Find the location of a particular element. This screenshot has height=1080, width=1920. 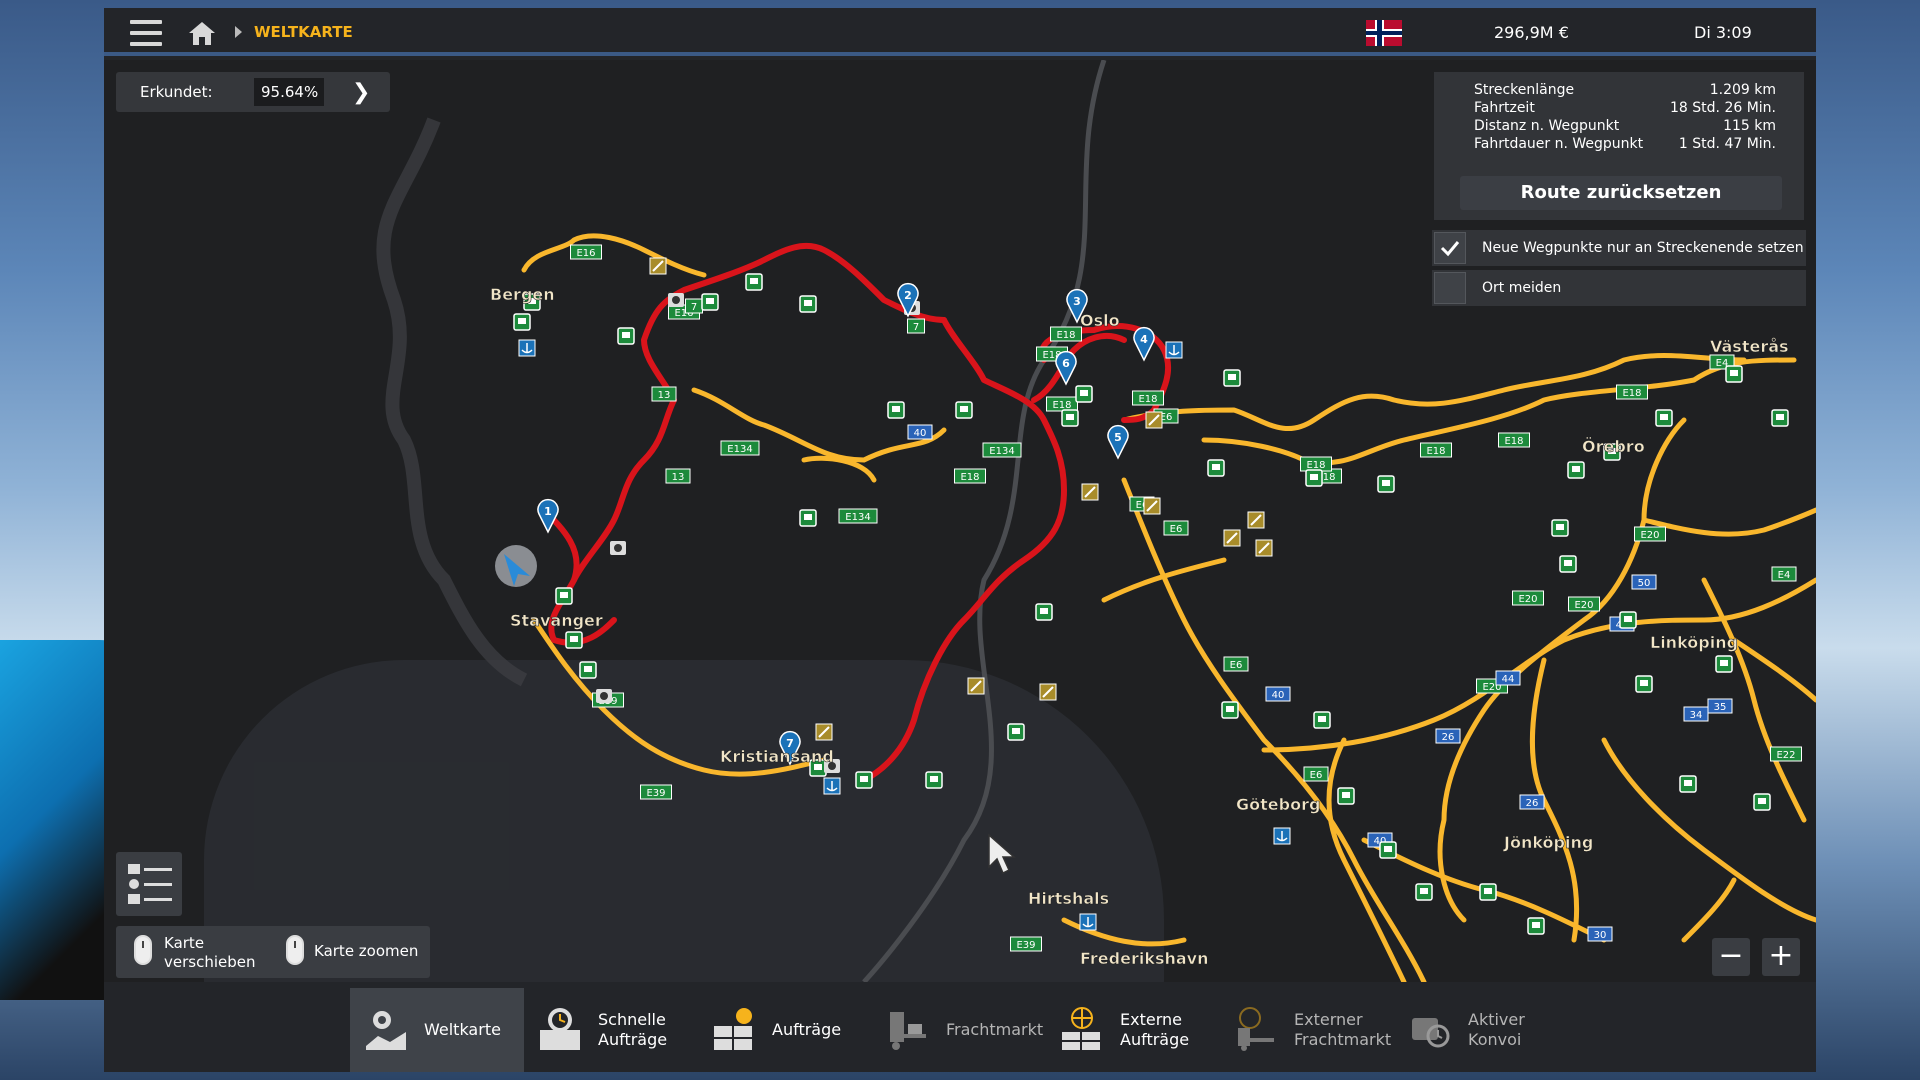

waypoint-pin: 1 is located at coordinates (548, 516).